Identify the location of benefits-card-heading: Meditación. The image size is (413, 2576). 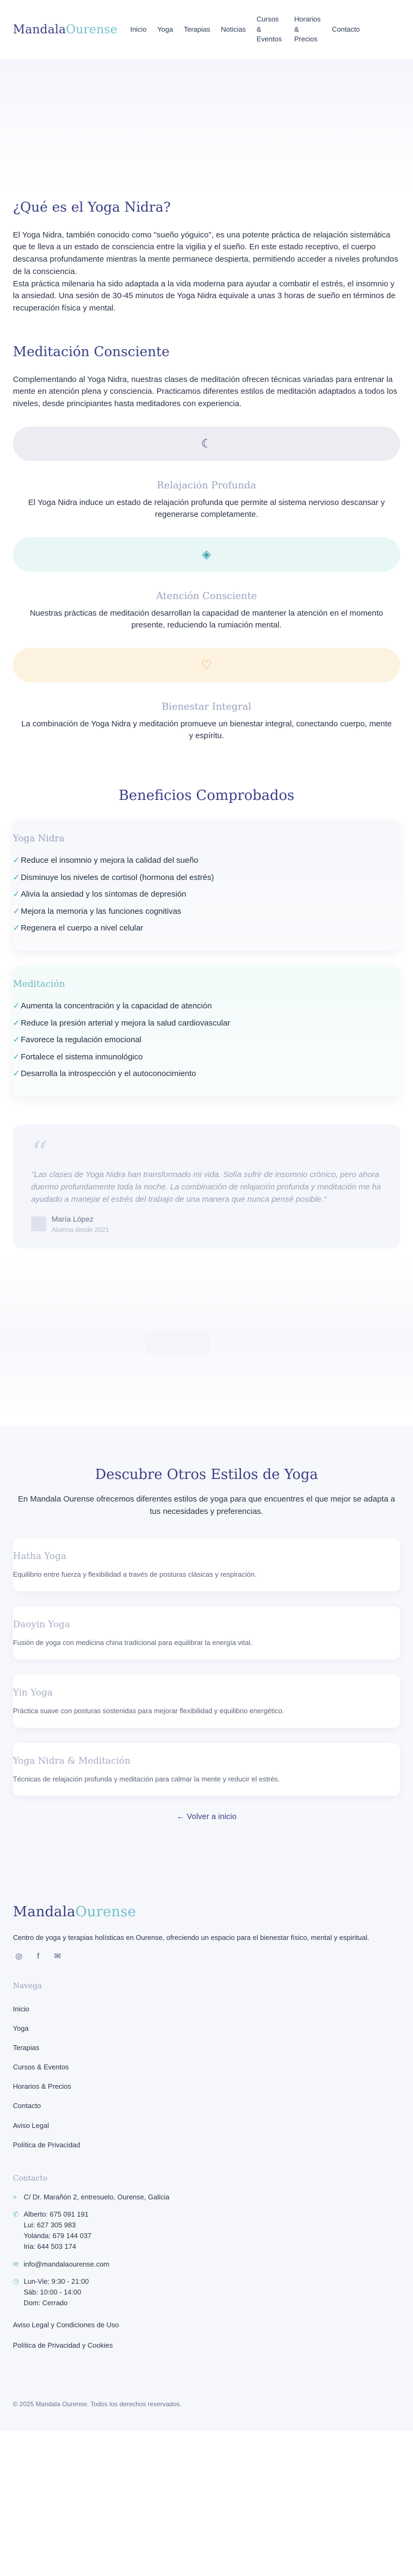
(39, 984).